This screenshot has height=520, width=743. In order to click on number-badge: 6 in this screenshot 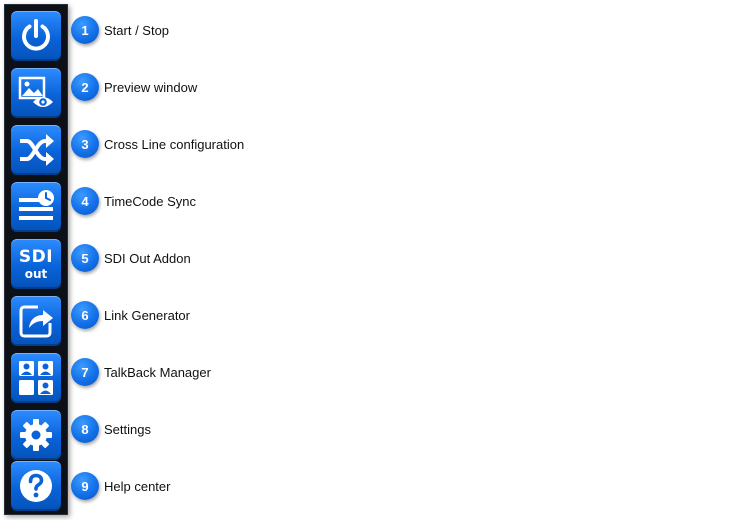, I will do `click(85, 315)`.